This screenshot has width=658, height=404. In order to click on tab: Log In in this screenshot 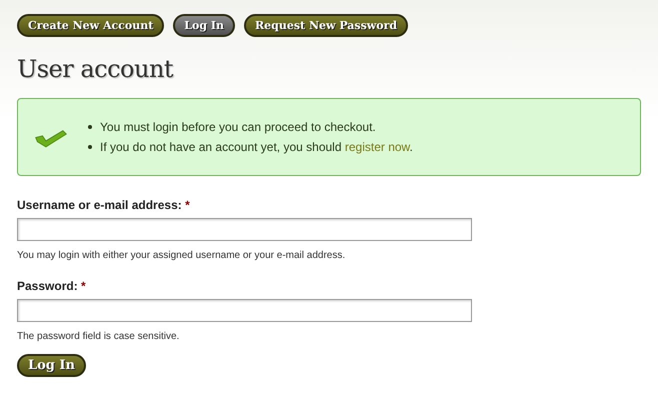, I will do `click(204, 25)`.